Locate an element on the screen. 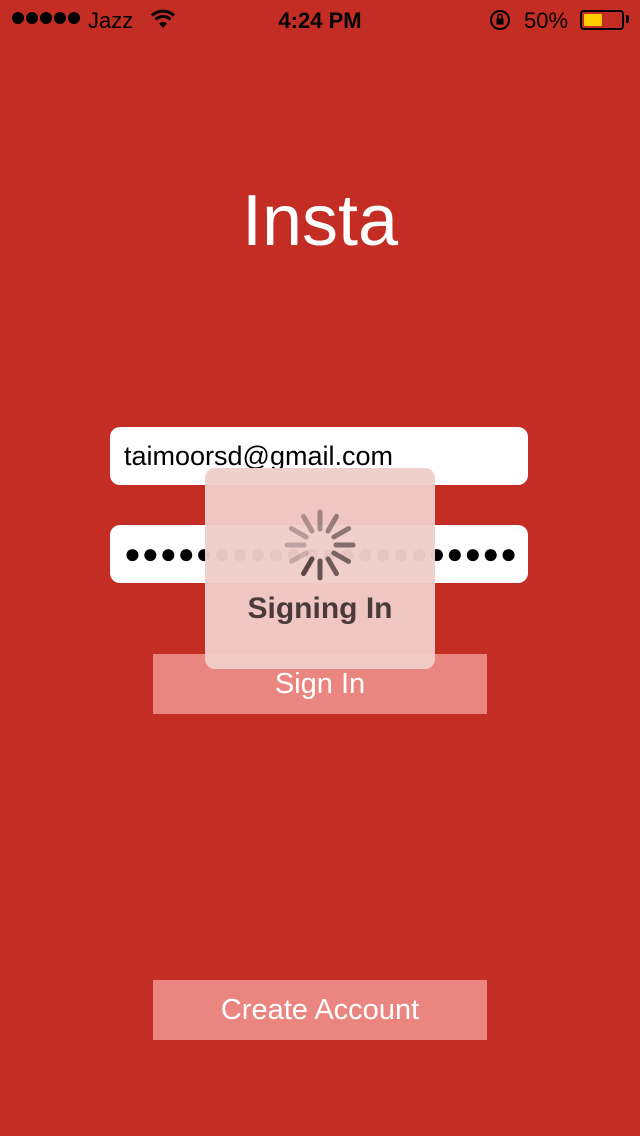  spinner-icon is located at coordinates (320, 545).